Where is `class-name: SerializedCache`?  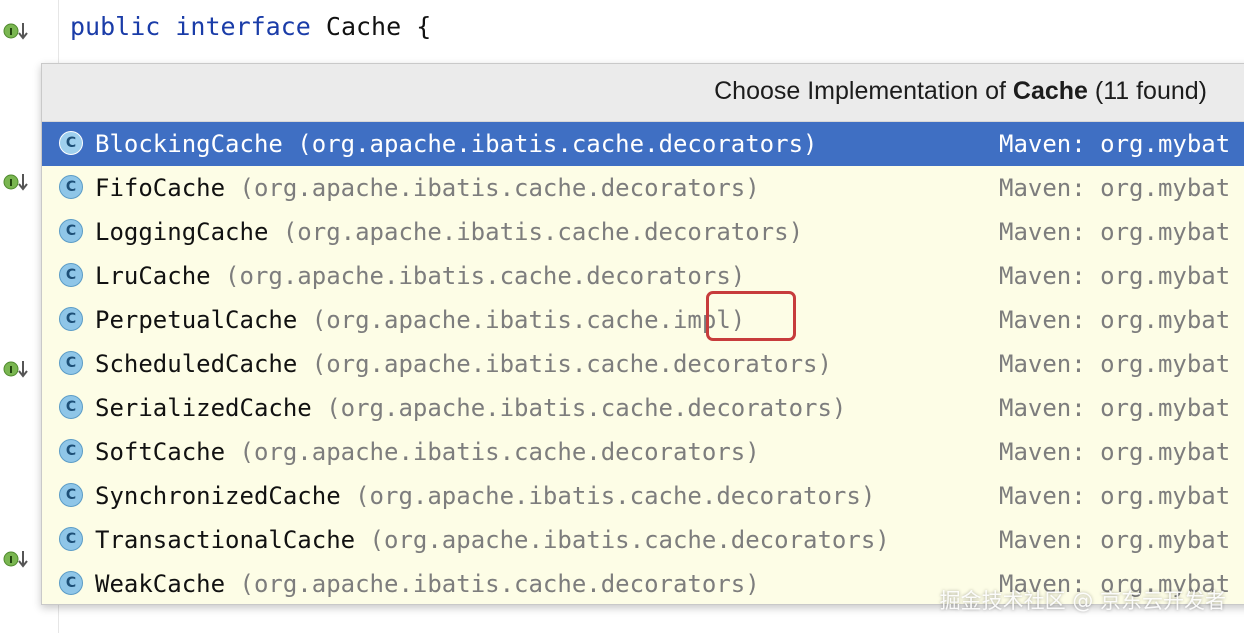 class-name: SerializedCache is located at coordinates (203, 408).